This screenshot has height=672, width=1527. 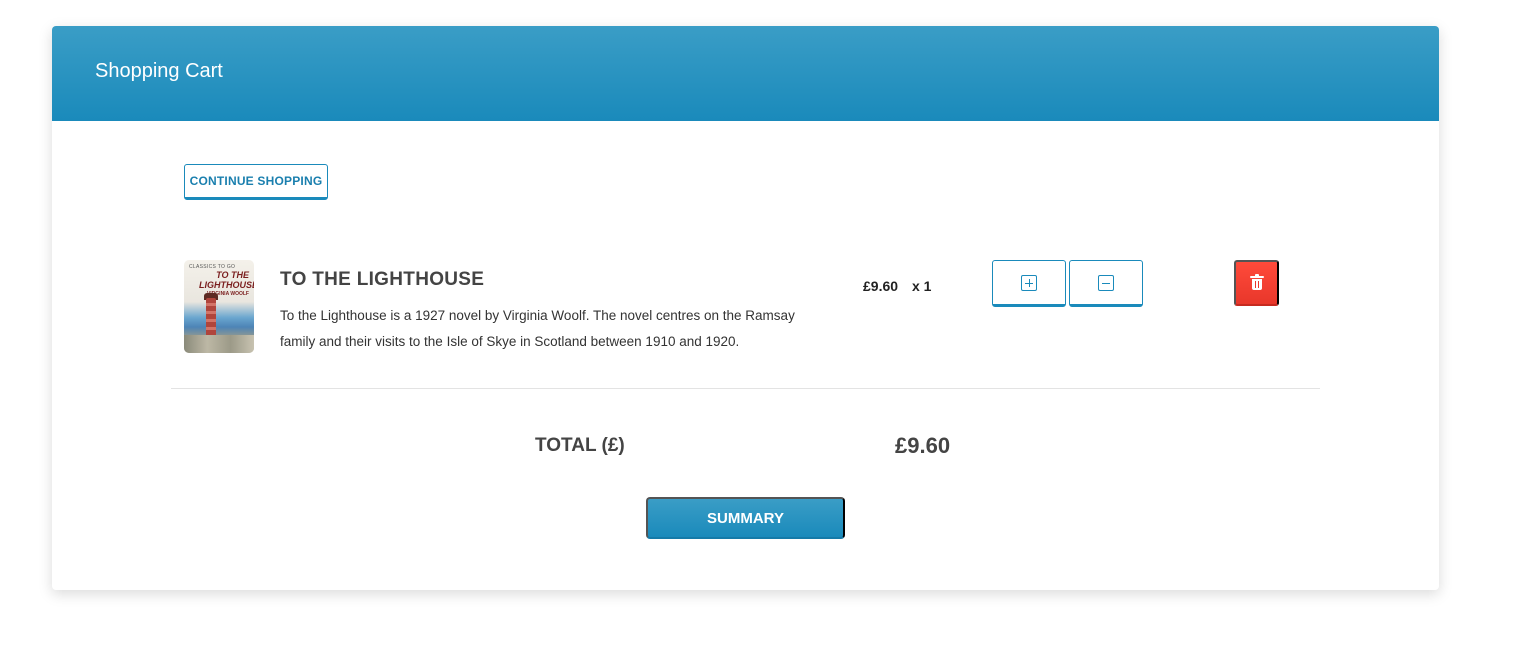 What do you see at coordinates (226, 280) in the screenshot?
I see `cover-title-text: TO THE LIGHTHOUSE` at bounding box center [226, 280].